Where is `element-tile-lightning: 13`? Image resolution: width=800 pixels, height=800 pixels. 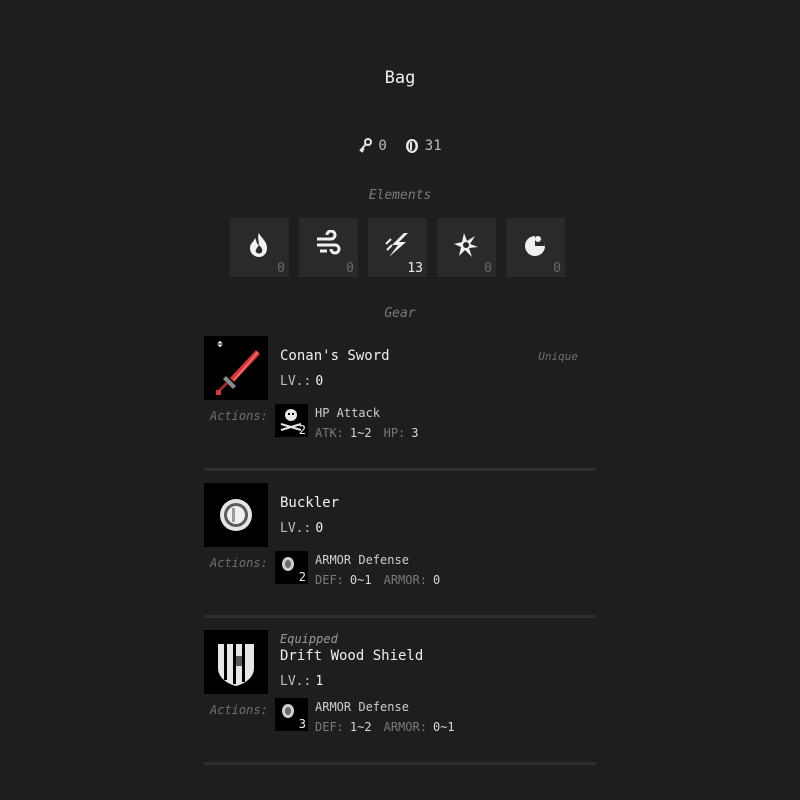 element-tile-lightning: 13 is located at coordinates (397, 247).